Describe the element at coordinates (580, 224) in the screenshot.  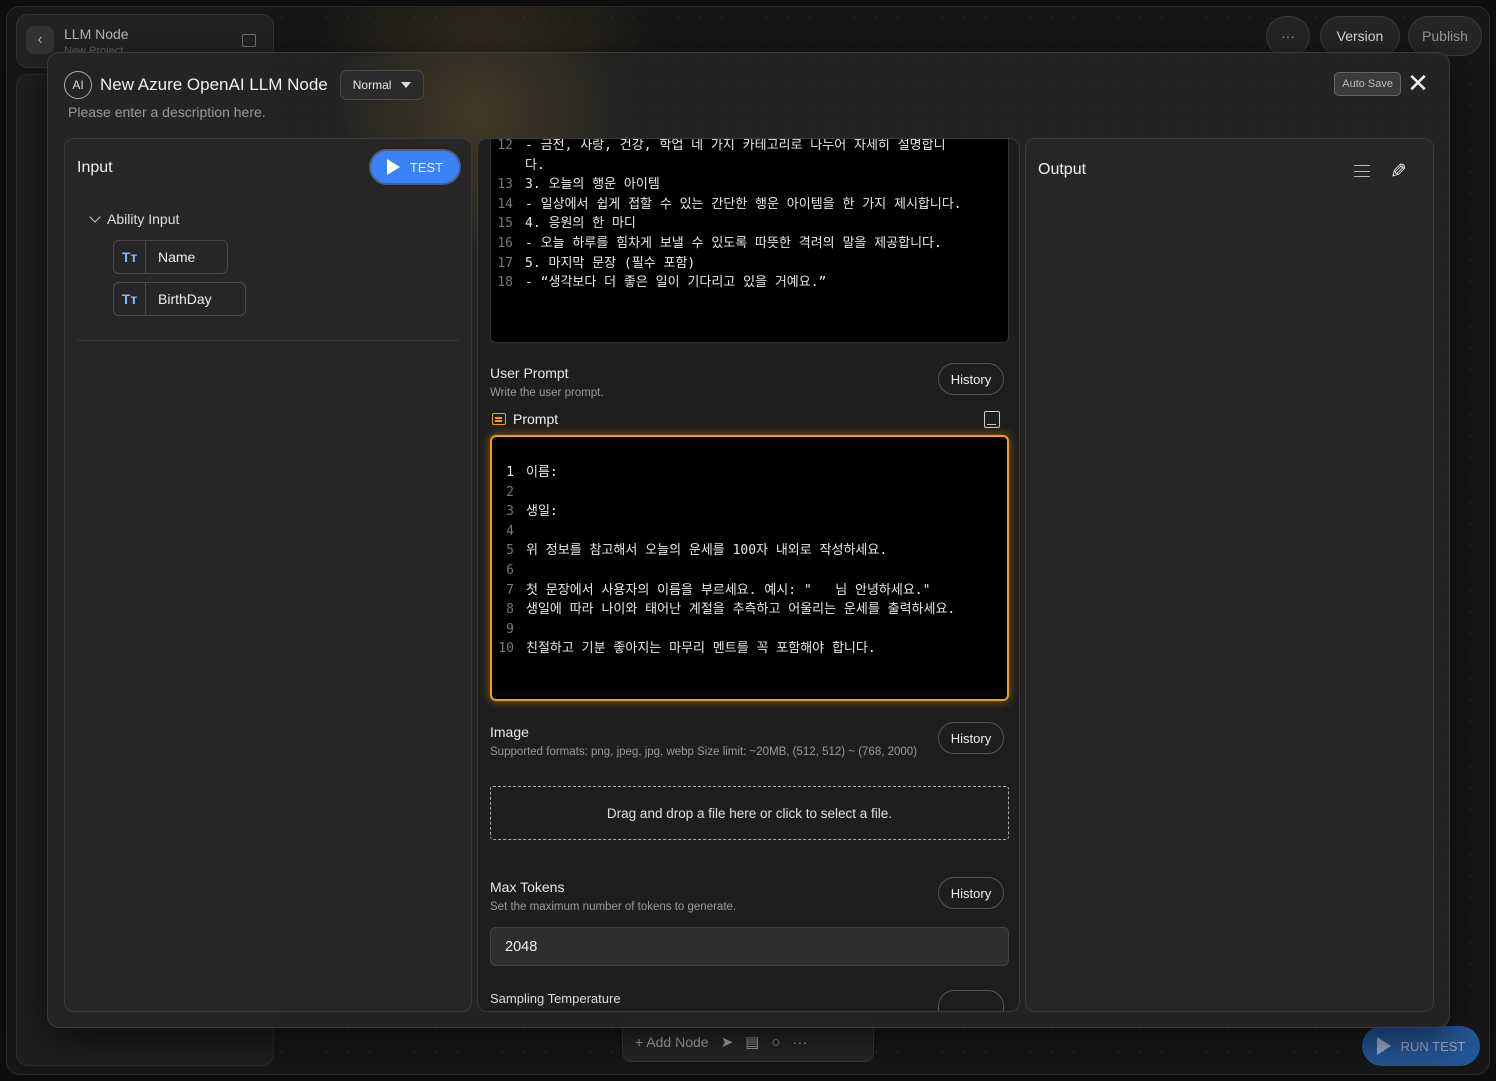
I see `line-text: 4. 응원의 한 마디` at that location.